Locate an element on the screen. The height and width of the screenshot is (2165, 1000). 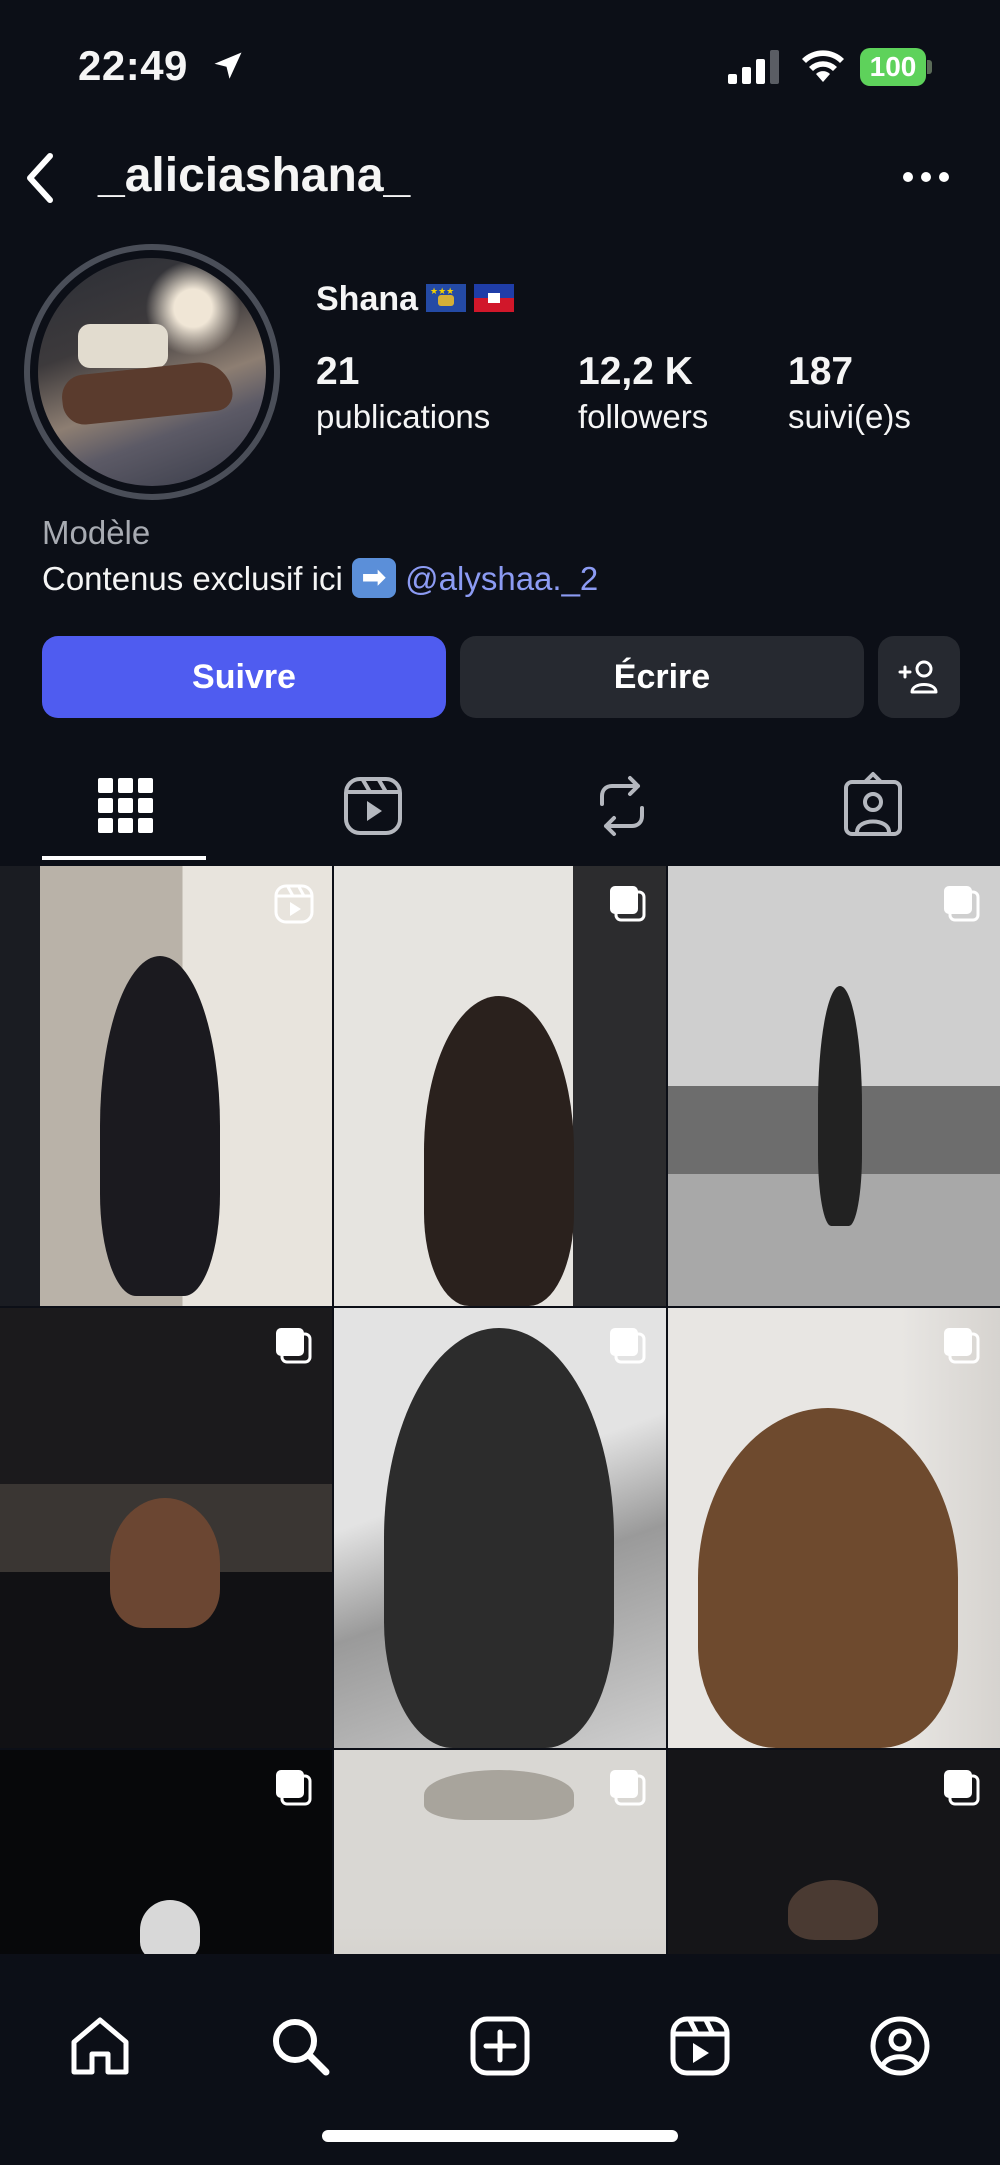
stat-posts: 21 publications is located at coordinates (403, 393).